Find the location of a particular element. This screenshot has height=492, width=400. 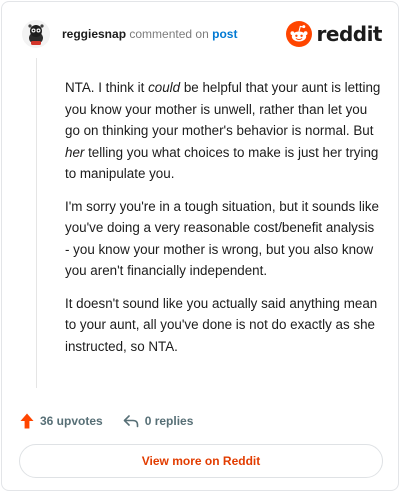

view-more-on-reddit-button: View more on Reddit is located at coordinates (201, 461).